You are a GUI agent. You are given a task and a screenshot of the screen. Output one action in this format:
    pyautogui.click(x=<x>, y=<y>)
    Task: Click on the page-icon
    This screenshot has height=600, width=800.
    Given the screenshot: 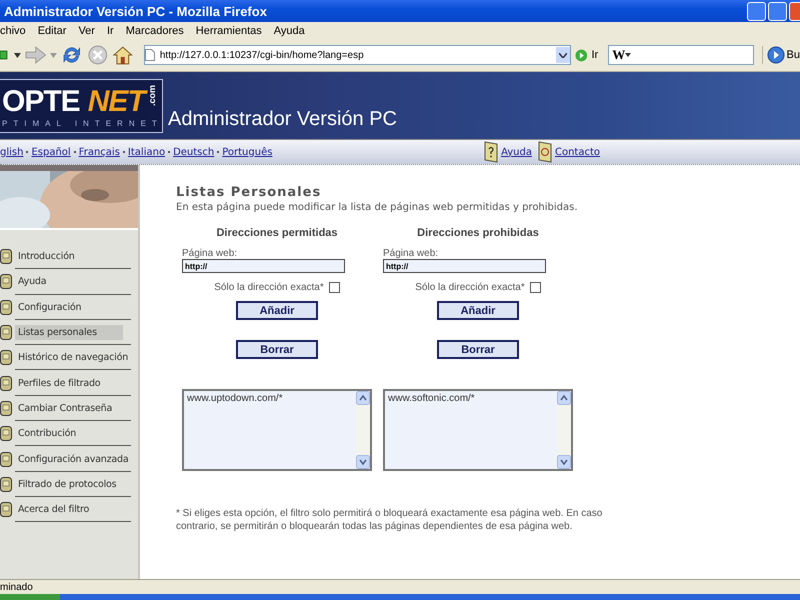 What is the action you would take?
    pyautogui.click(x=149, y=55)
    